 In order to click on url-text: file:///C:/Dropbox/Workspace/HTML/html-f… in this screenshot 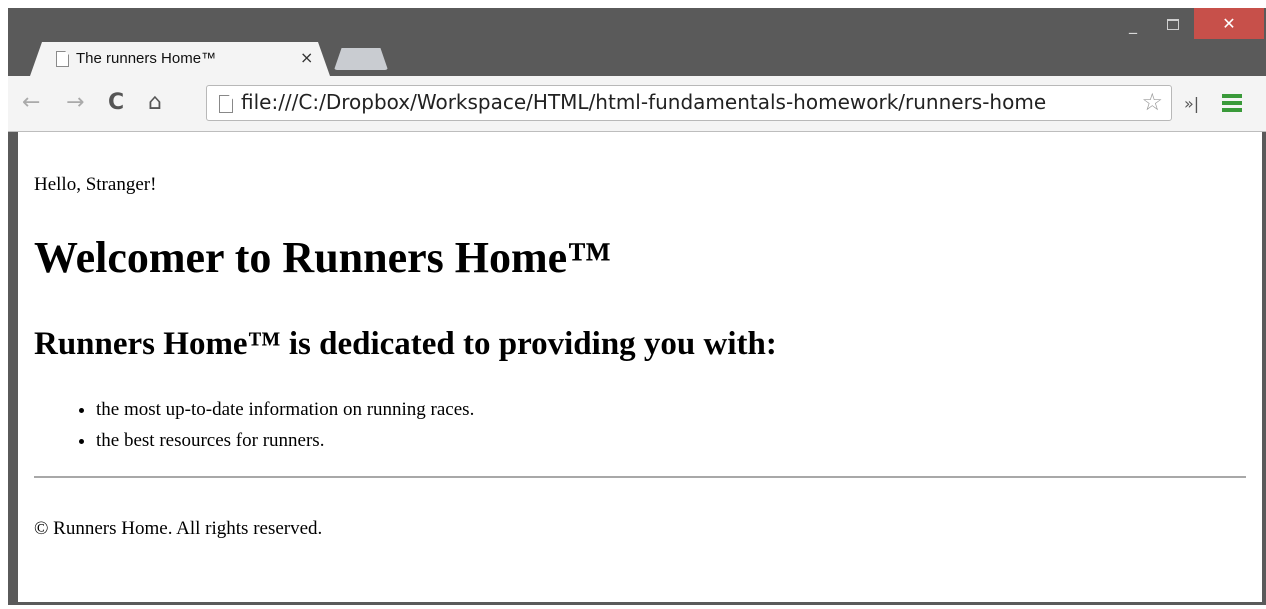, I will do `click(681, 102)`.